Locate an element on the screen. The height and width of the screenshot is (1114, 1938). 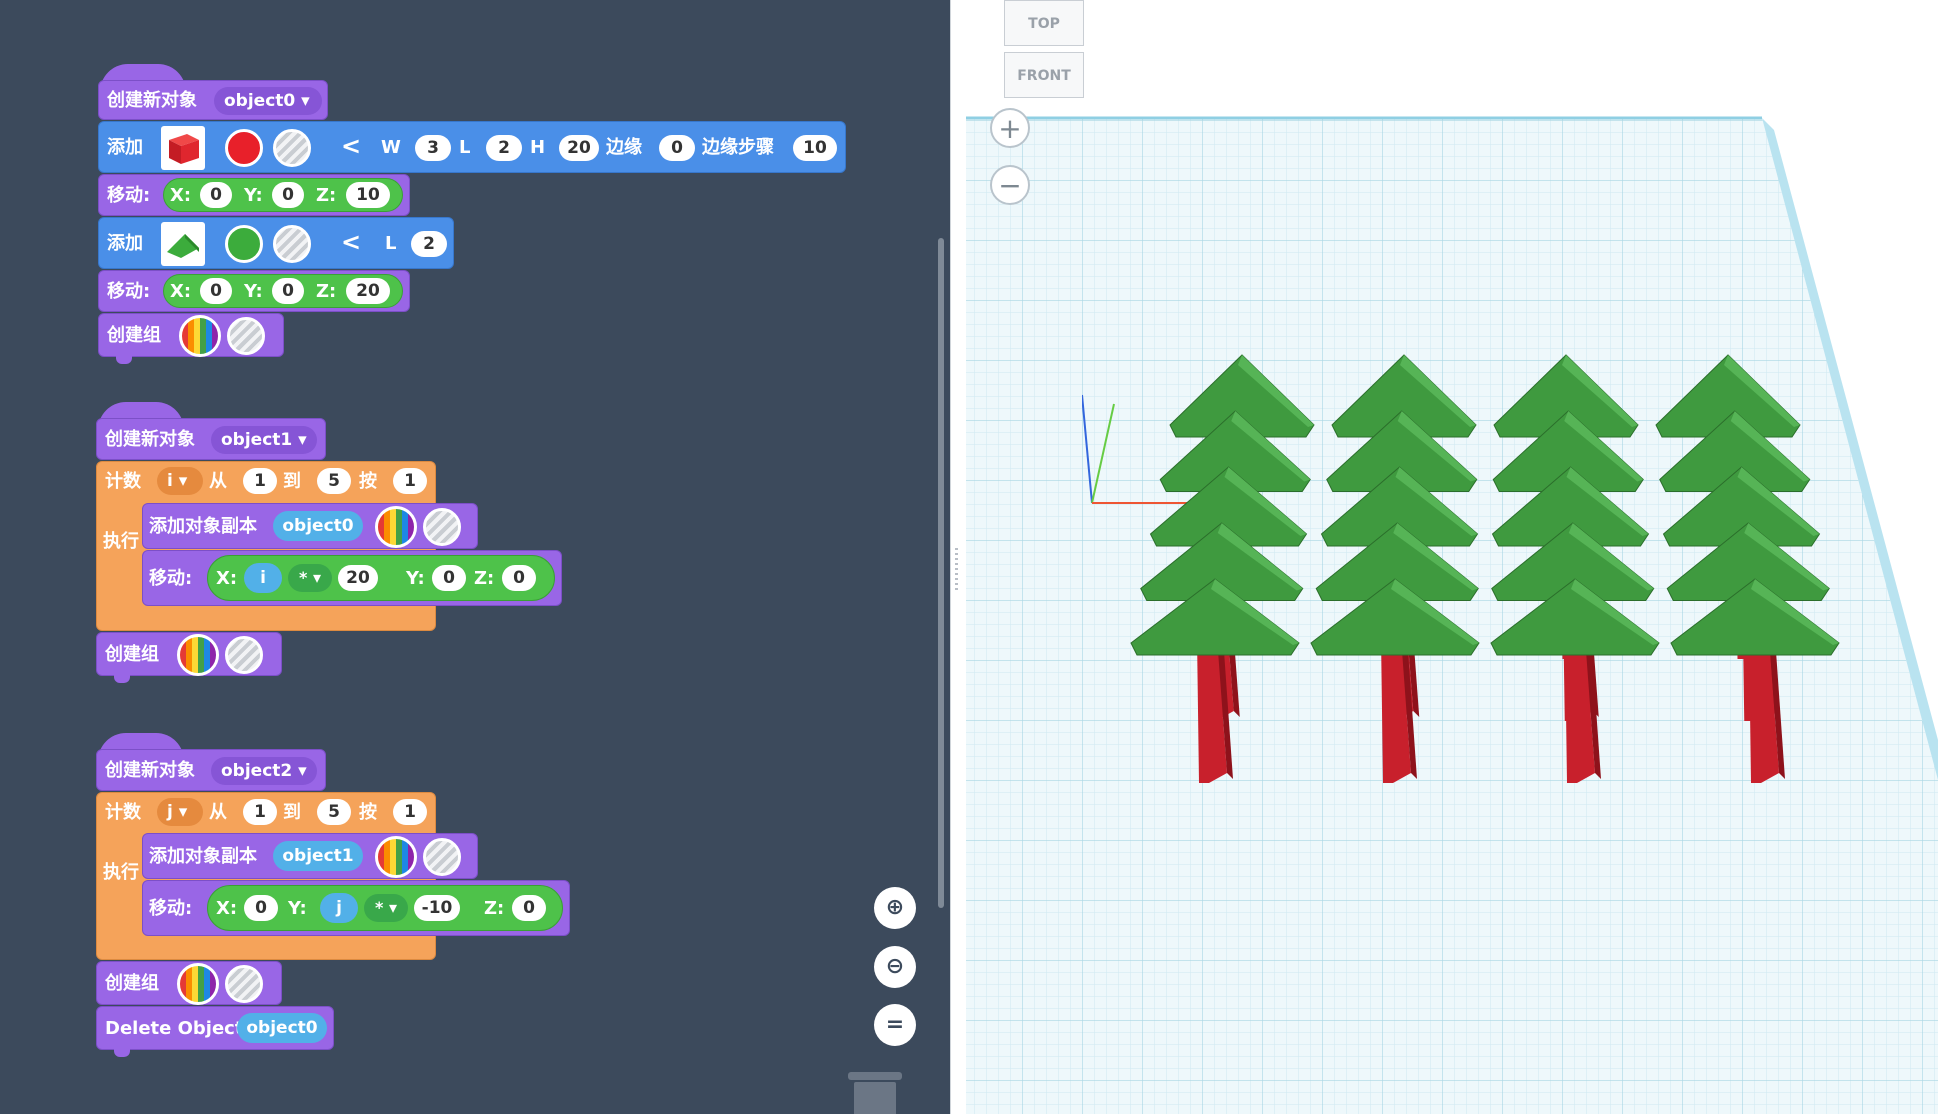
y-factor-input: -10 is located at coordinates (437, 908).